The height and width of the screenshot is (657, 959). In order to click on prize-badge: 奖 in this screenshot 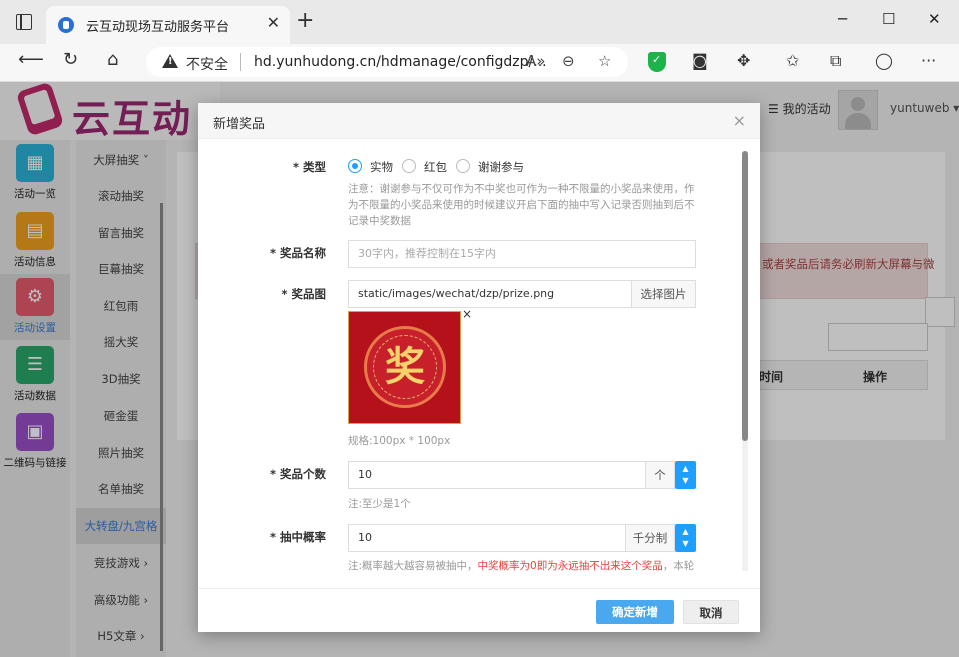, I will do `click(405, 367)`.